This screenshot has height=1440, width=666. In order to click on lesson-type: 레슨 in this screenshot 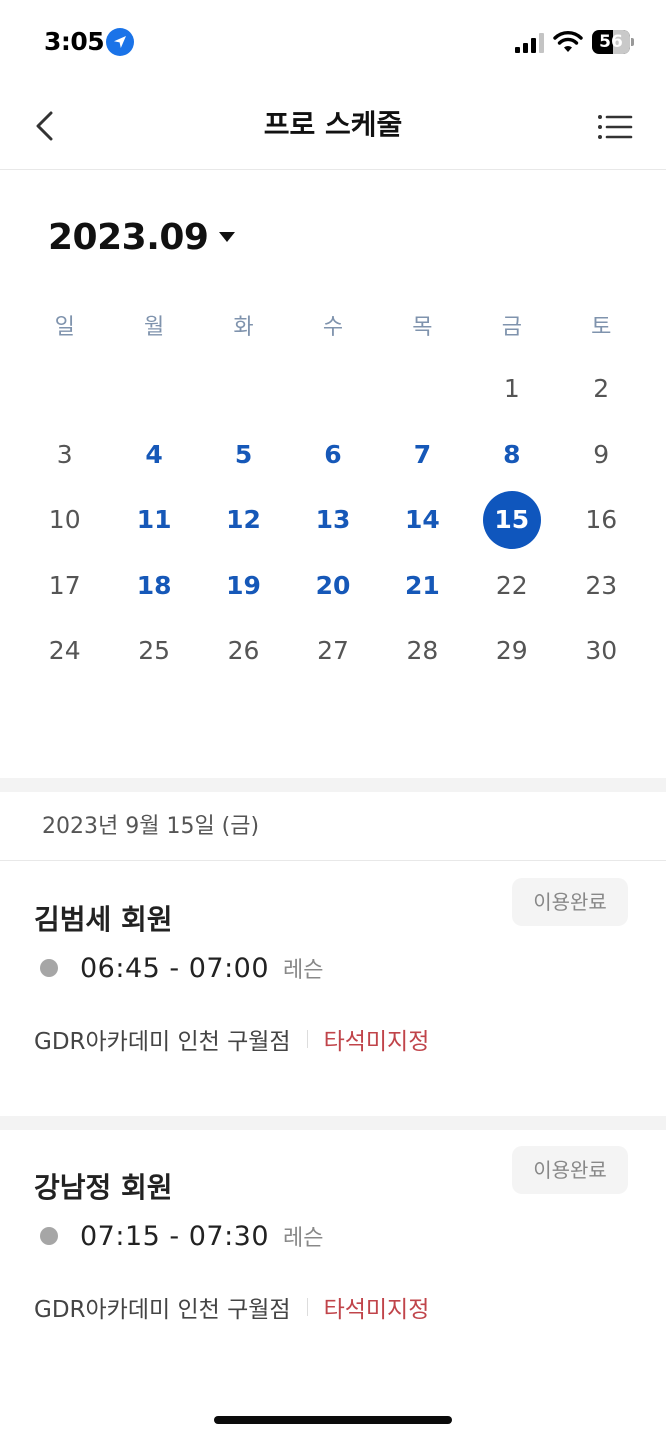, I will do `click(303, 970)`.